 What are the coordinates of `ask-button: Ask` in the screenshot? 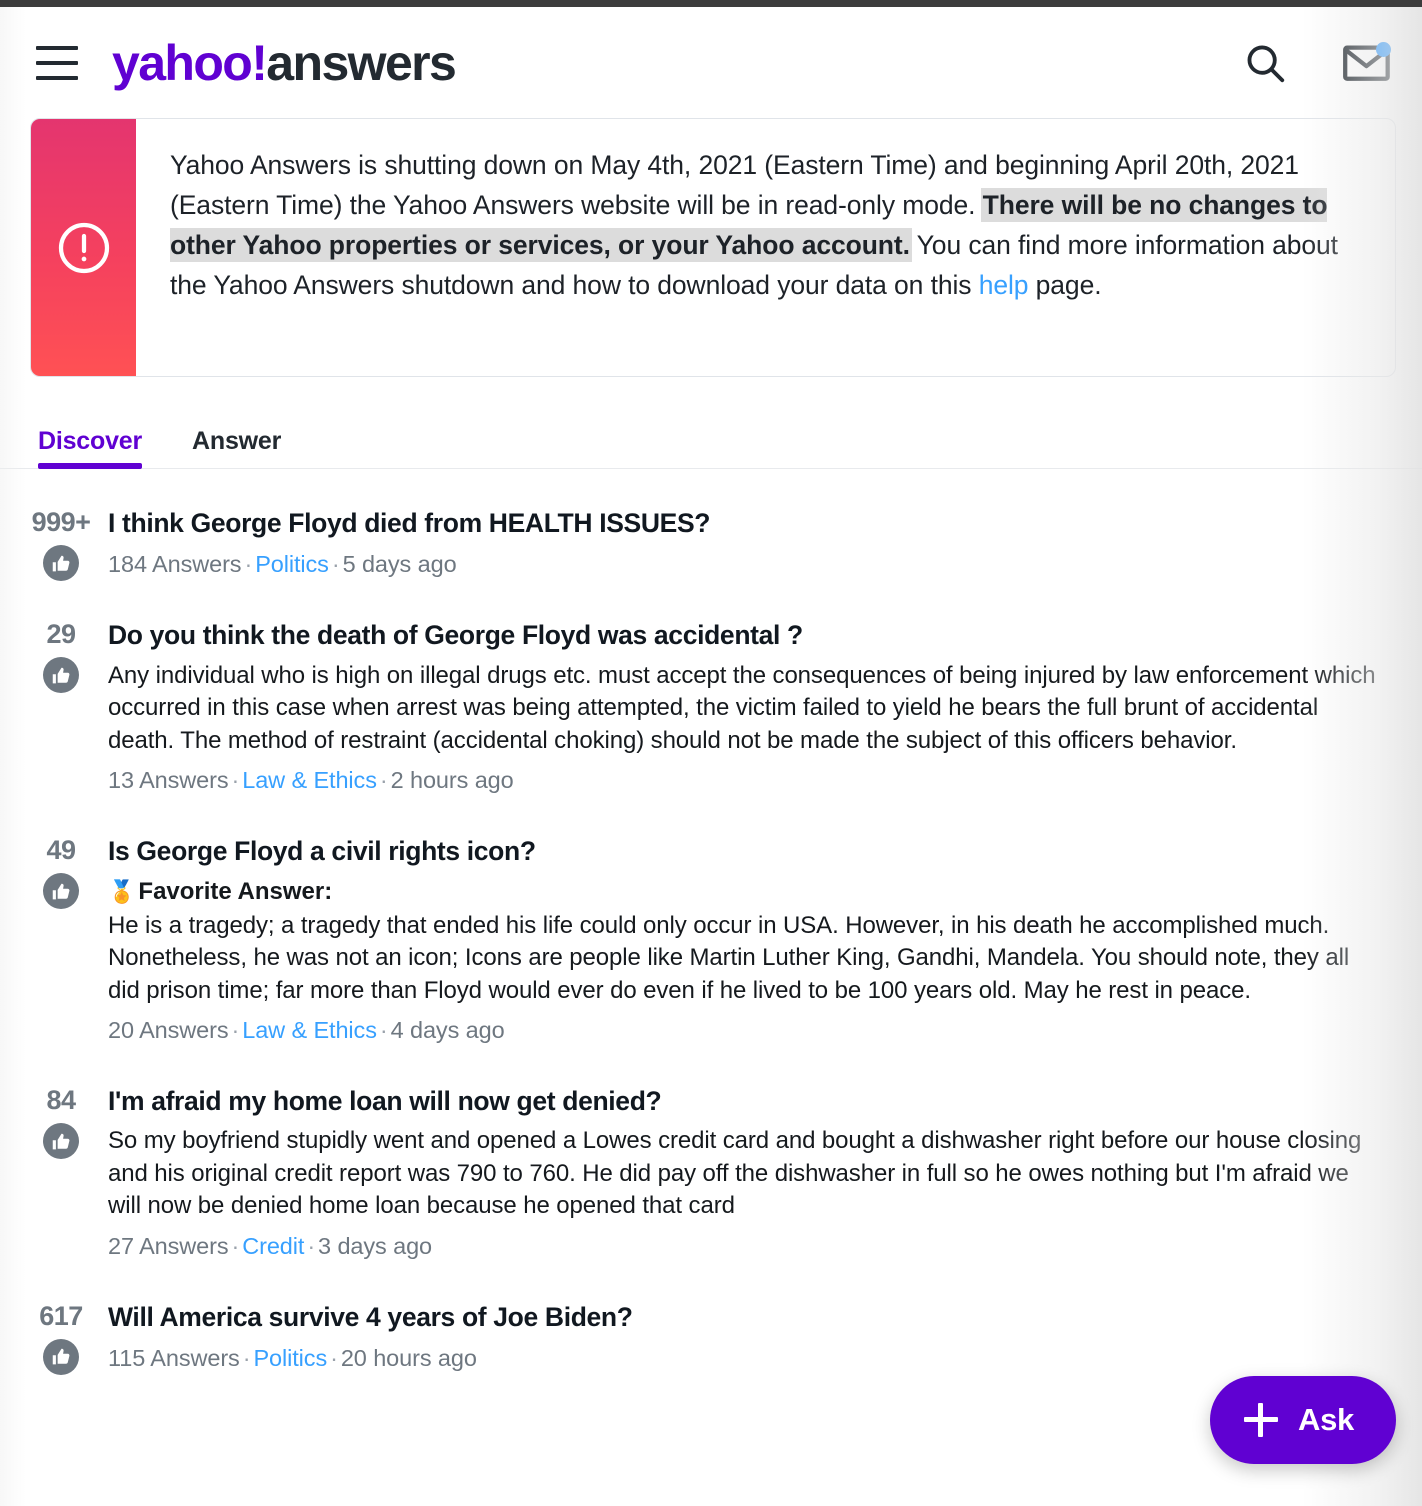 It's located at (1303, 1420).